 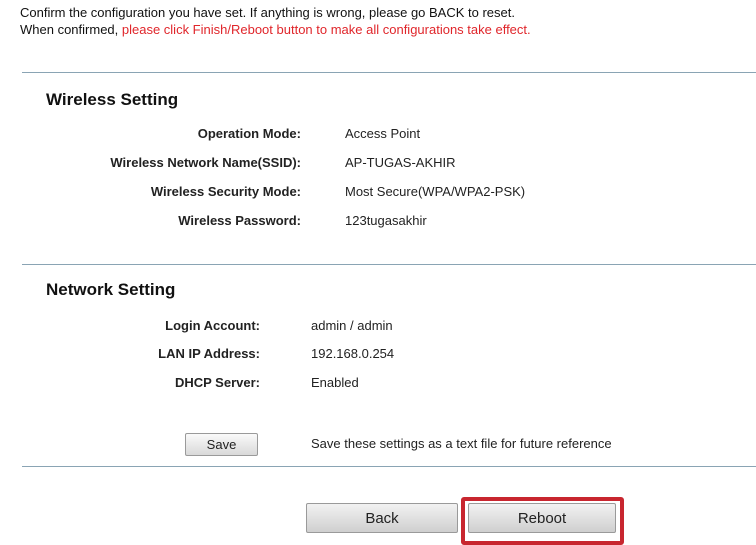 I want to click on save-button: Save, so click(x=221, y=444).